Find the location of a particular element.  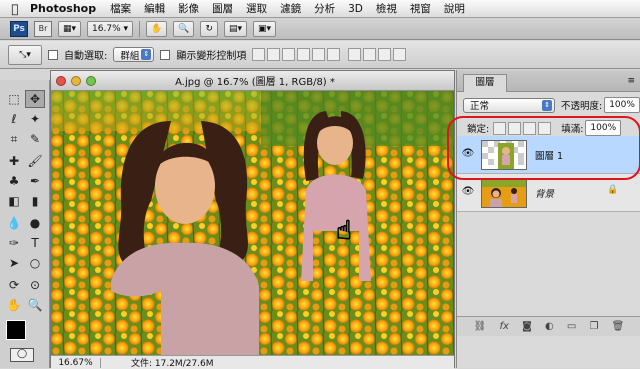

pen-tool-icon: ✑ is located at coordinates (14, 243).